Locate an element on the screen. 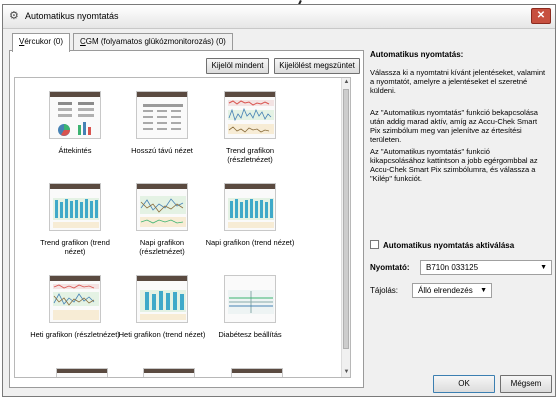 The height and width of the screenshot is (400, 557). report-tile: Heti grafikon (részletnézet) is located at coordinates (75, 307).